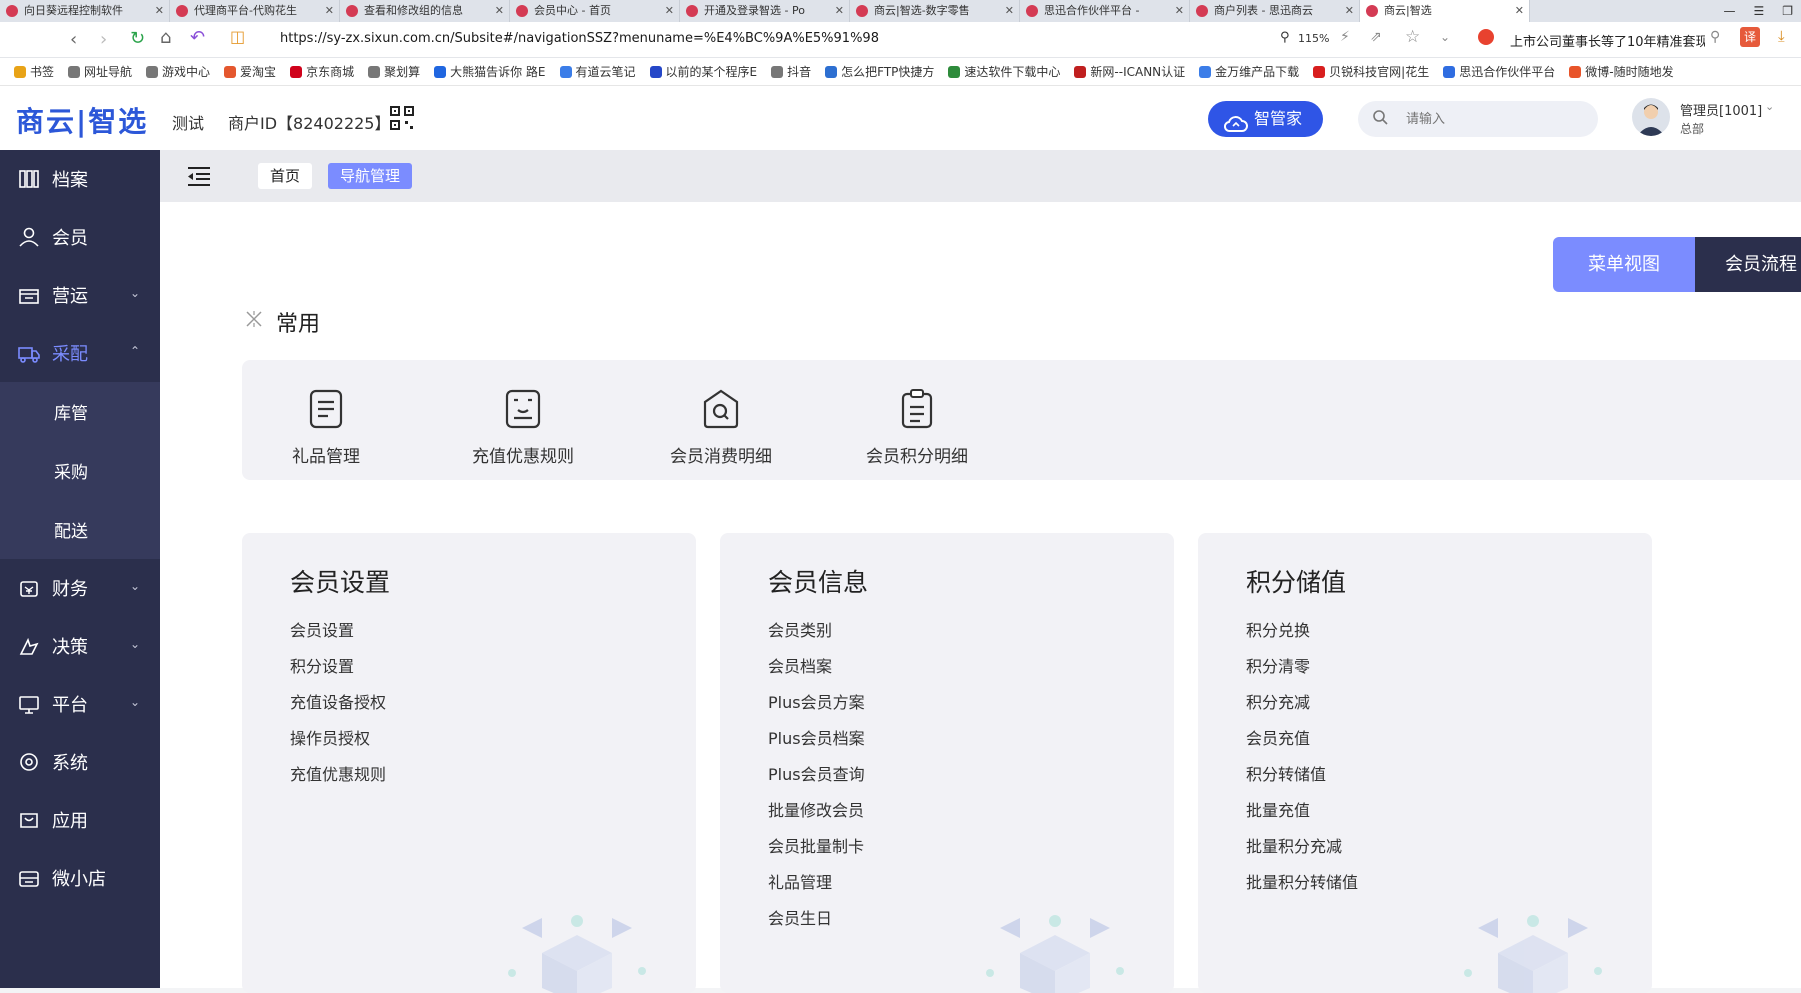  Describe the element at coordinates (1486, 37) in the screenshot. I see `search-engine-icon` at that location.